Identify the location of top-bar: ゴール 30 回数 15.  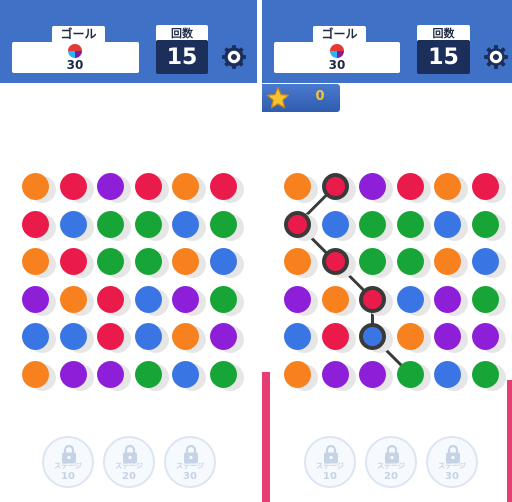
(128, 41).